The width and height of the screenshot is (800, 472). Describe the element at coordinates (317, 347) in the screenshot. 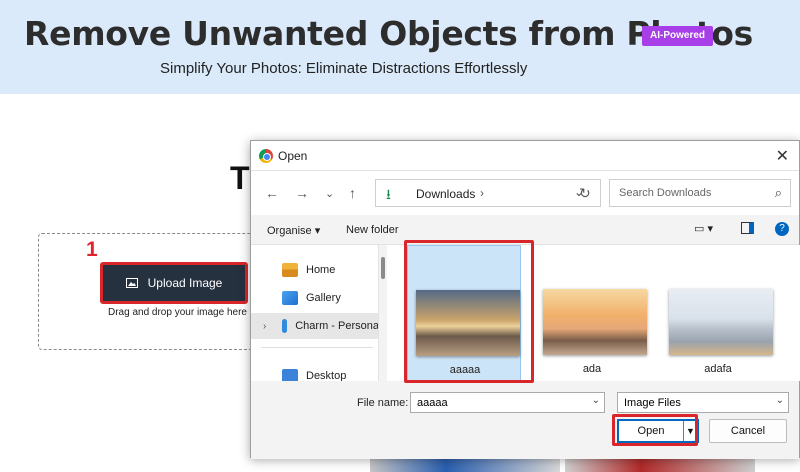

I see `sidebar-divider` at that location.